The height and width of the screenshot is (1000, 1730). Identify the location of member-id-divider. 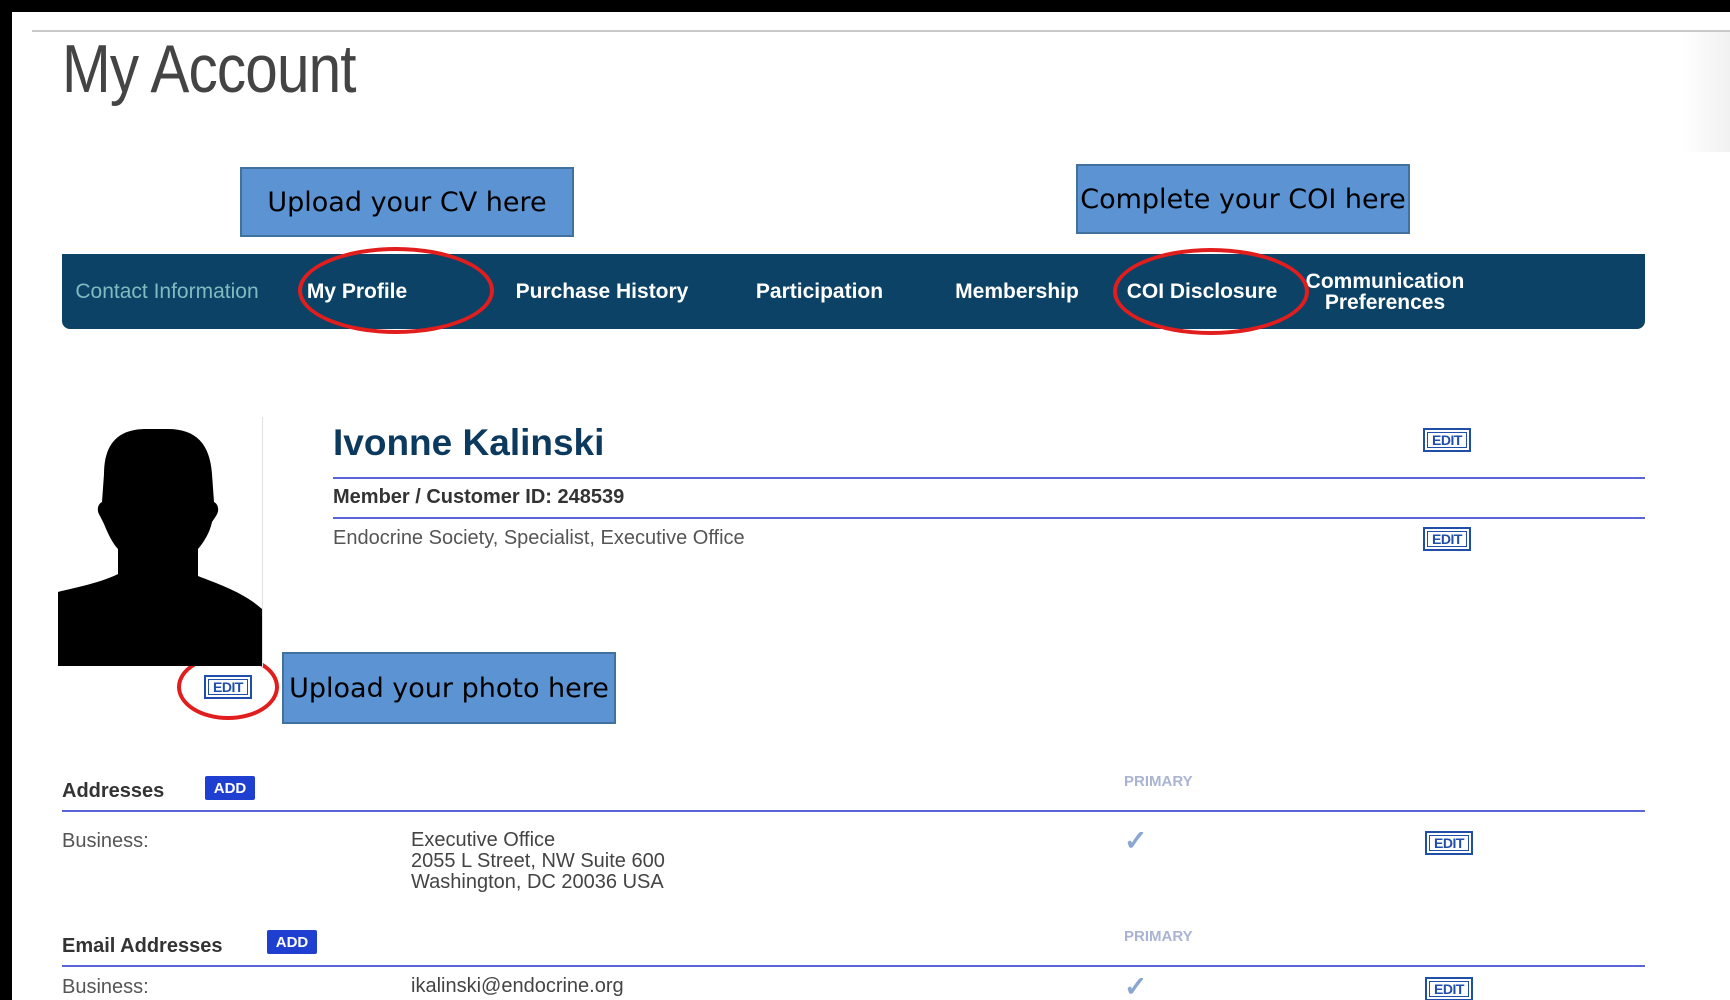
(989, 518).